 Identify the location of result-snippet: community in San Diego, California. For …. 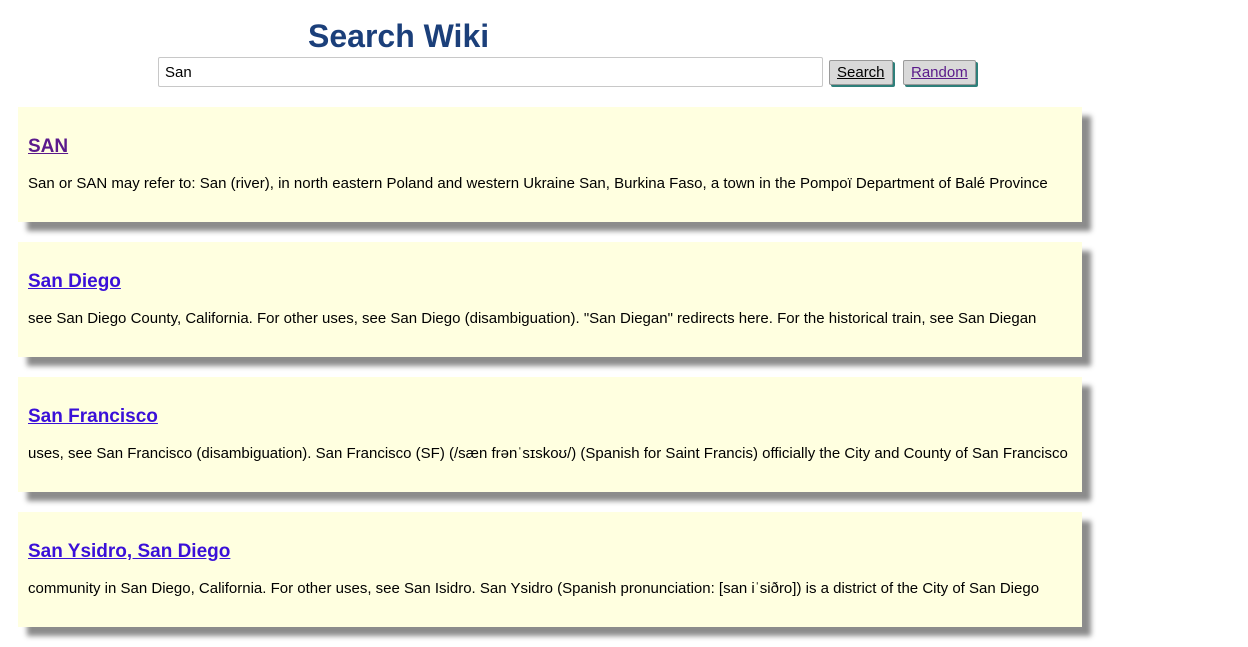
(534, 588).